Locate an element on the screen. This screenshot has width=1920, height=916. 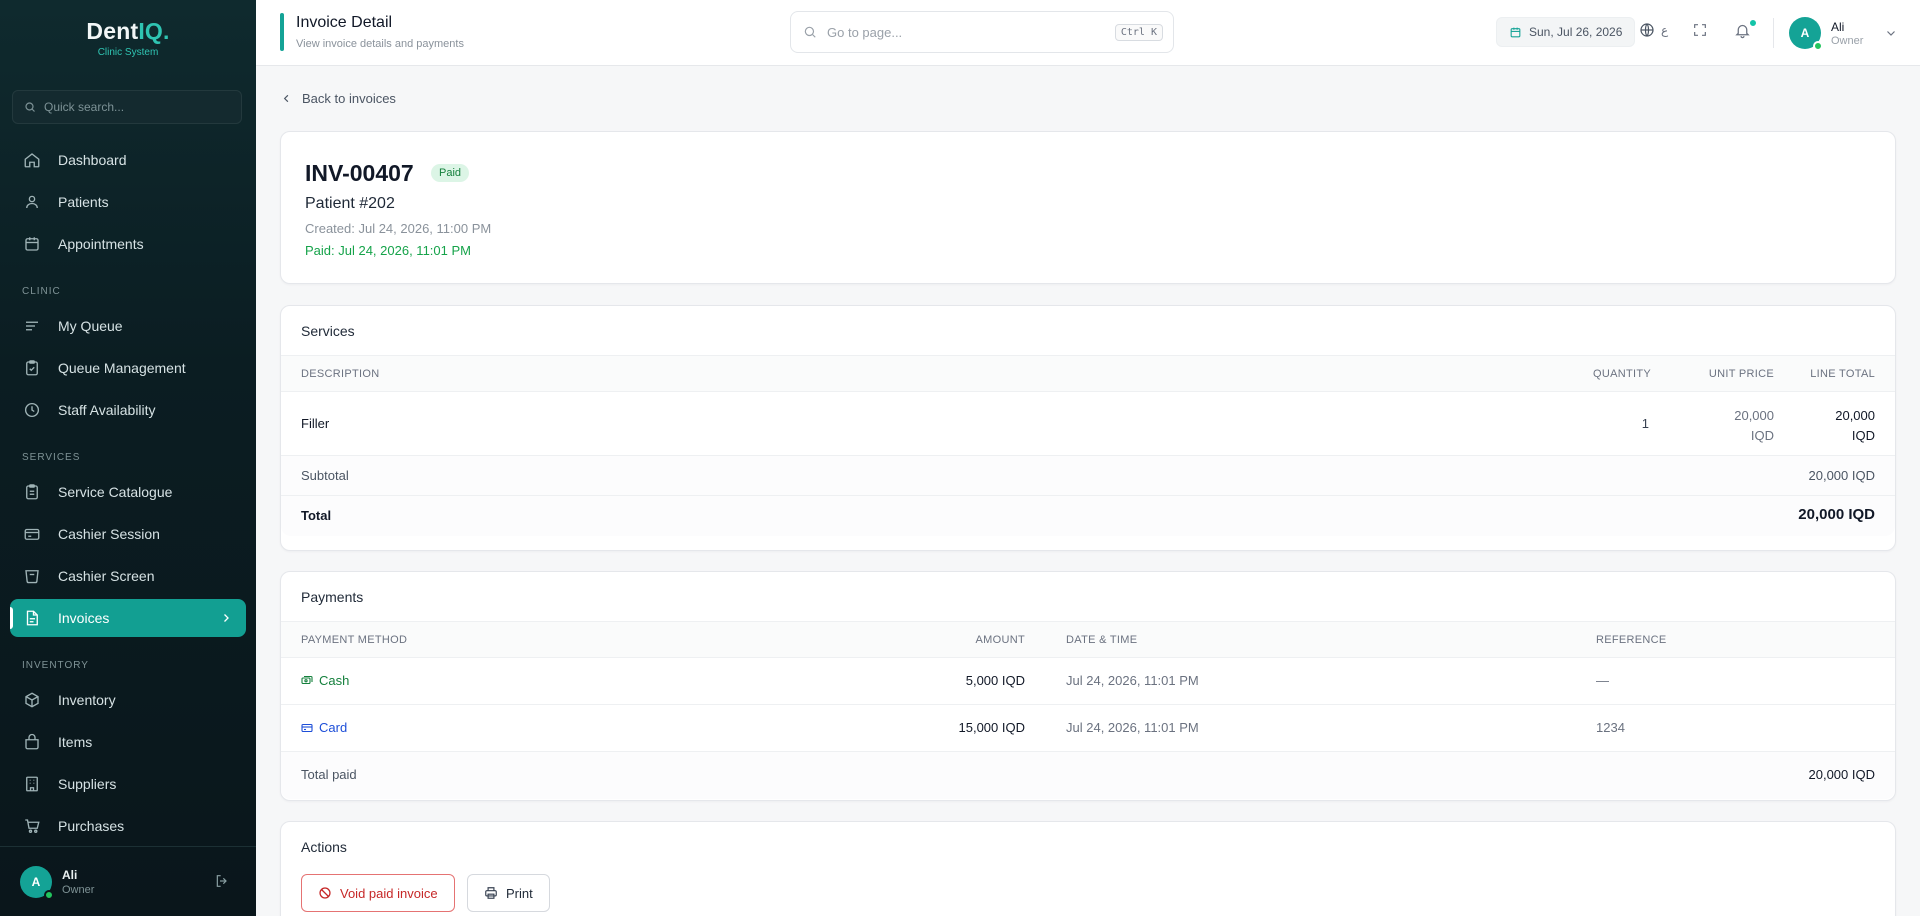
search-icon is located at coordinates (30, 107).